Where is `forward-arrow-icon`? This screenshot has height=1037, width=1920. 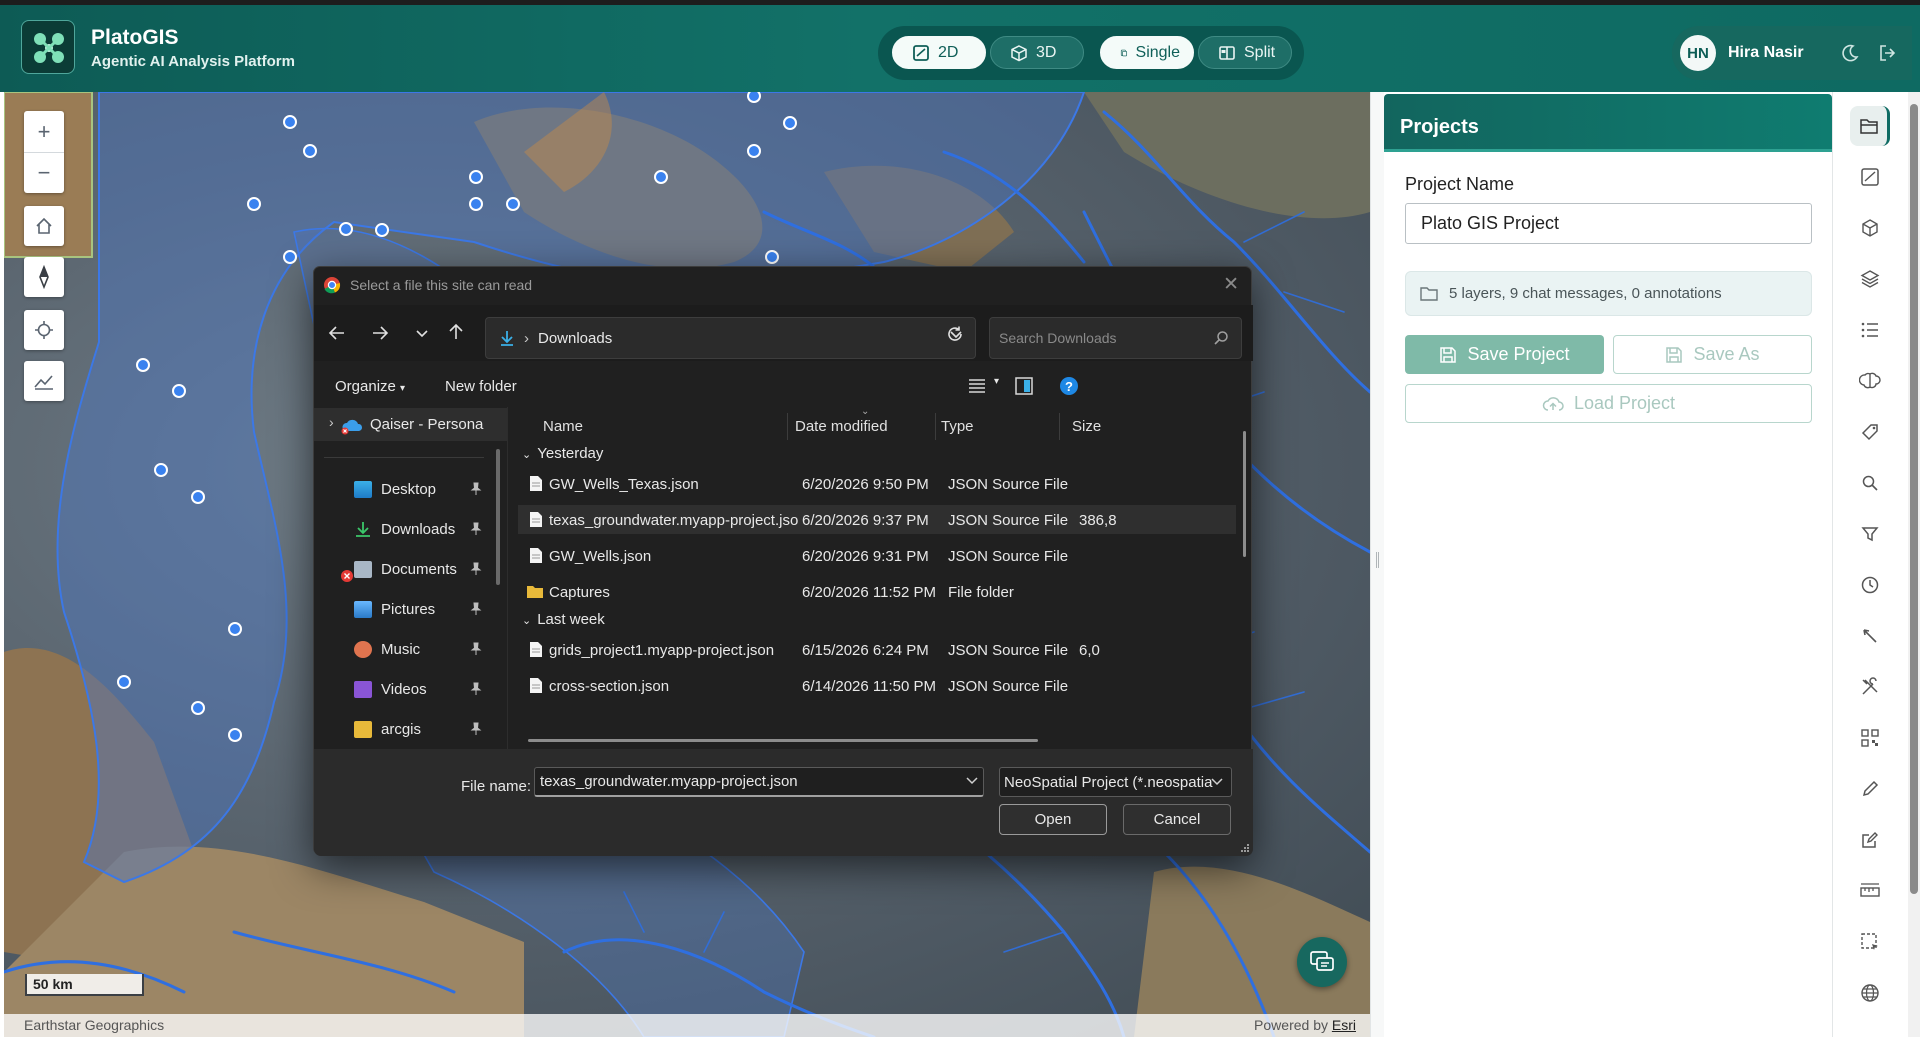 forward-arrow-icon is located at coordinates (380, 333).